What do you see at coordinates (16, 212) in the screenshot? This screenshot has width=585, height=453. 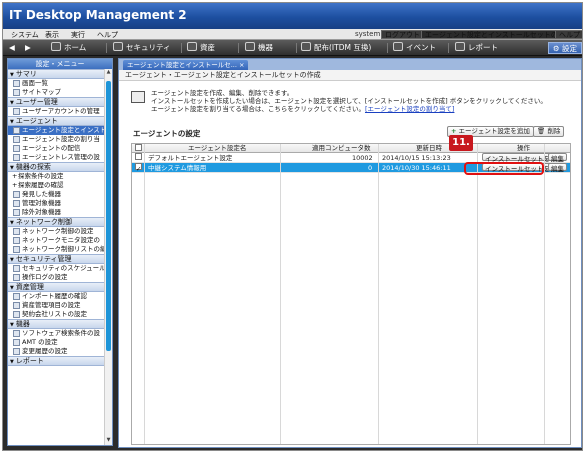 I see `device-icon` at bounding box center [16, 212].